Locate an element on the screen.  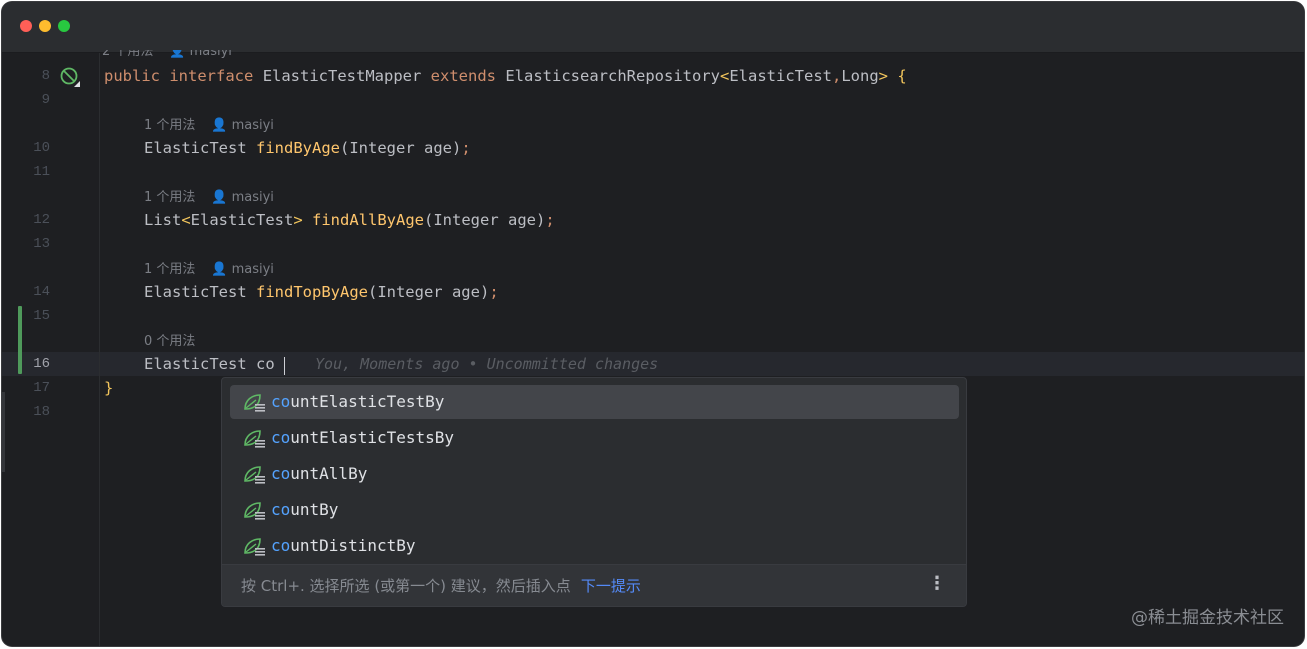
usage-count: 0 个用法 is located at coordinates (170, 341).